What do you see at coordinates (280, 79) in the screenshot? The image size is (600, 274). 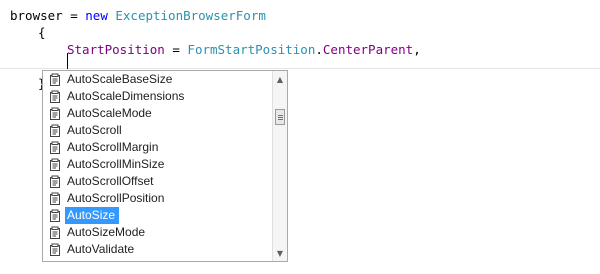 I see `scroll-up-arrow-icon: ▲` at bounding box center [280, 79].